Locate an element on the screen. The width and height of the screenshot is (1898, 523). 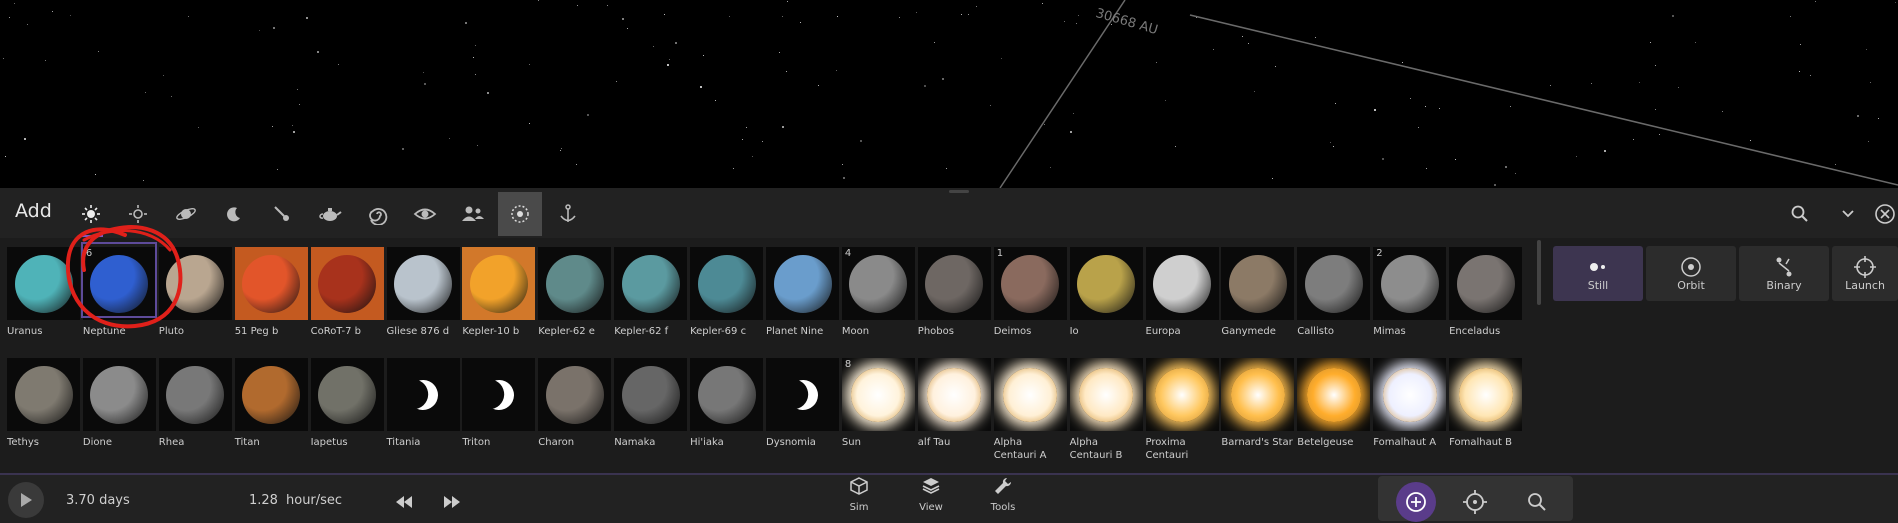
object-tile: Iapetus is located at coordinates (347, 403).